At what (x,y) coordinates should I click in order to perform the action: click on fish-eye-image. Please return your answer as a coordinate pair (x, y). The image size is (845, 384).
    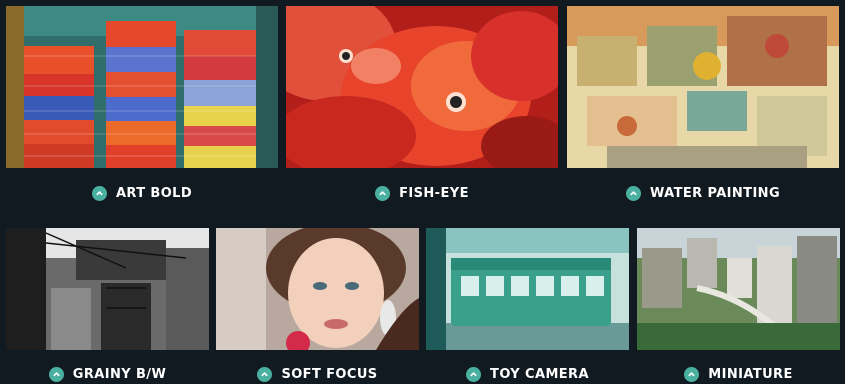
    Looking at the image, I should click on (422, 87).